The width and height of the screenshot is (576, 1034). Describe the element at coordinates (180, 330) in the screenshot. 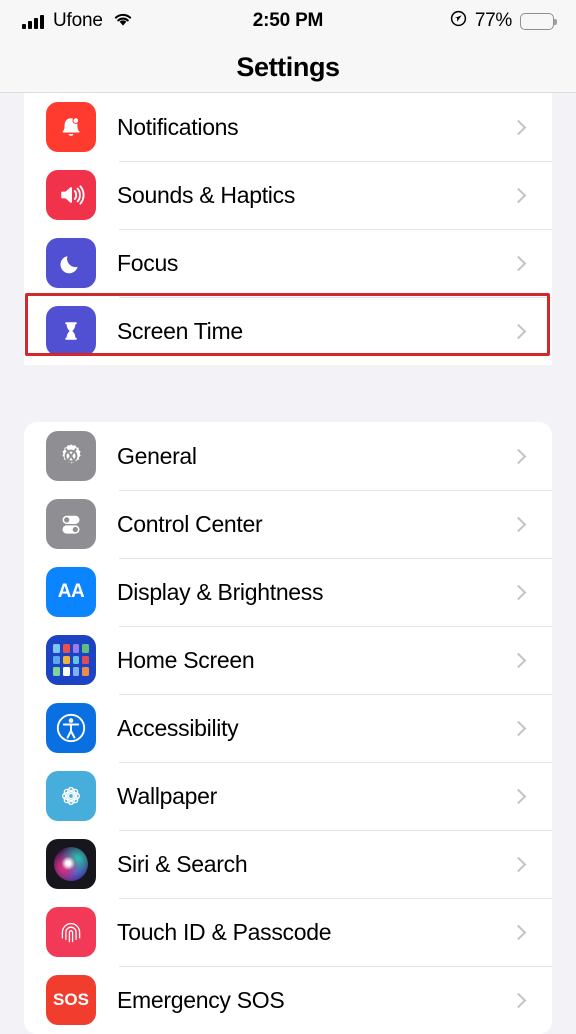

I see `sidebar-item-label: Screen Time` at that location.